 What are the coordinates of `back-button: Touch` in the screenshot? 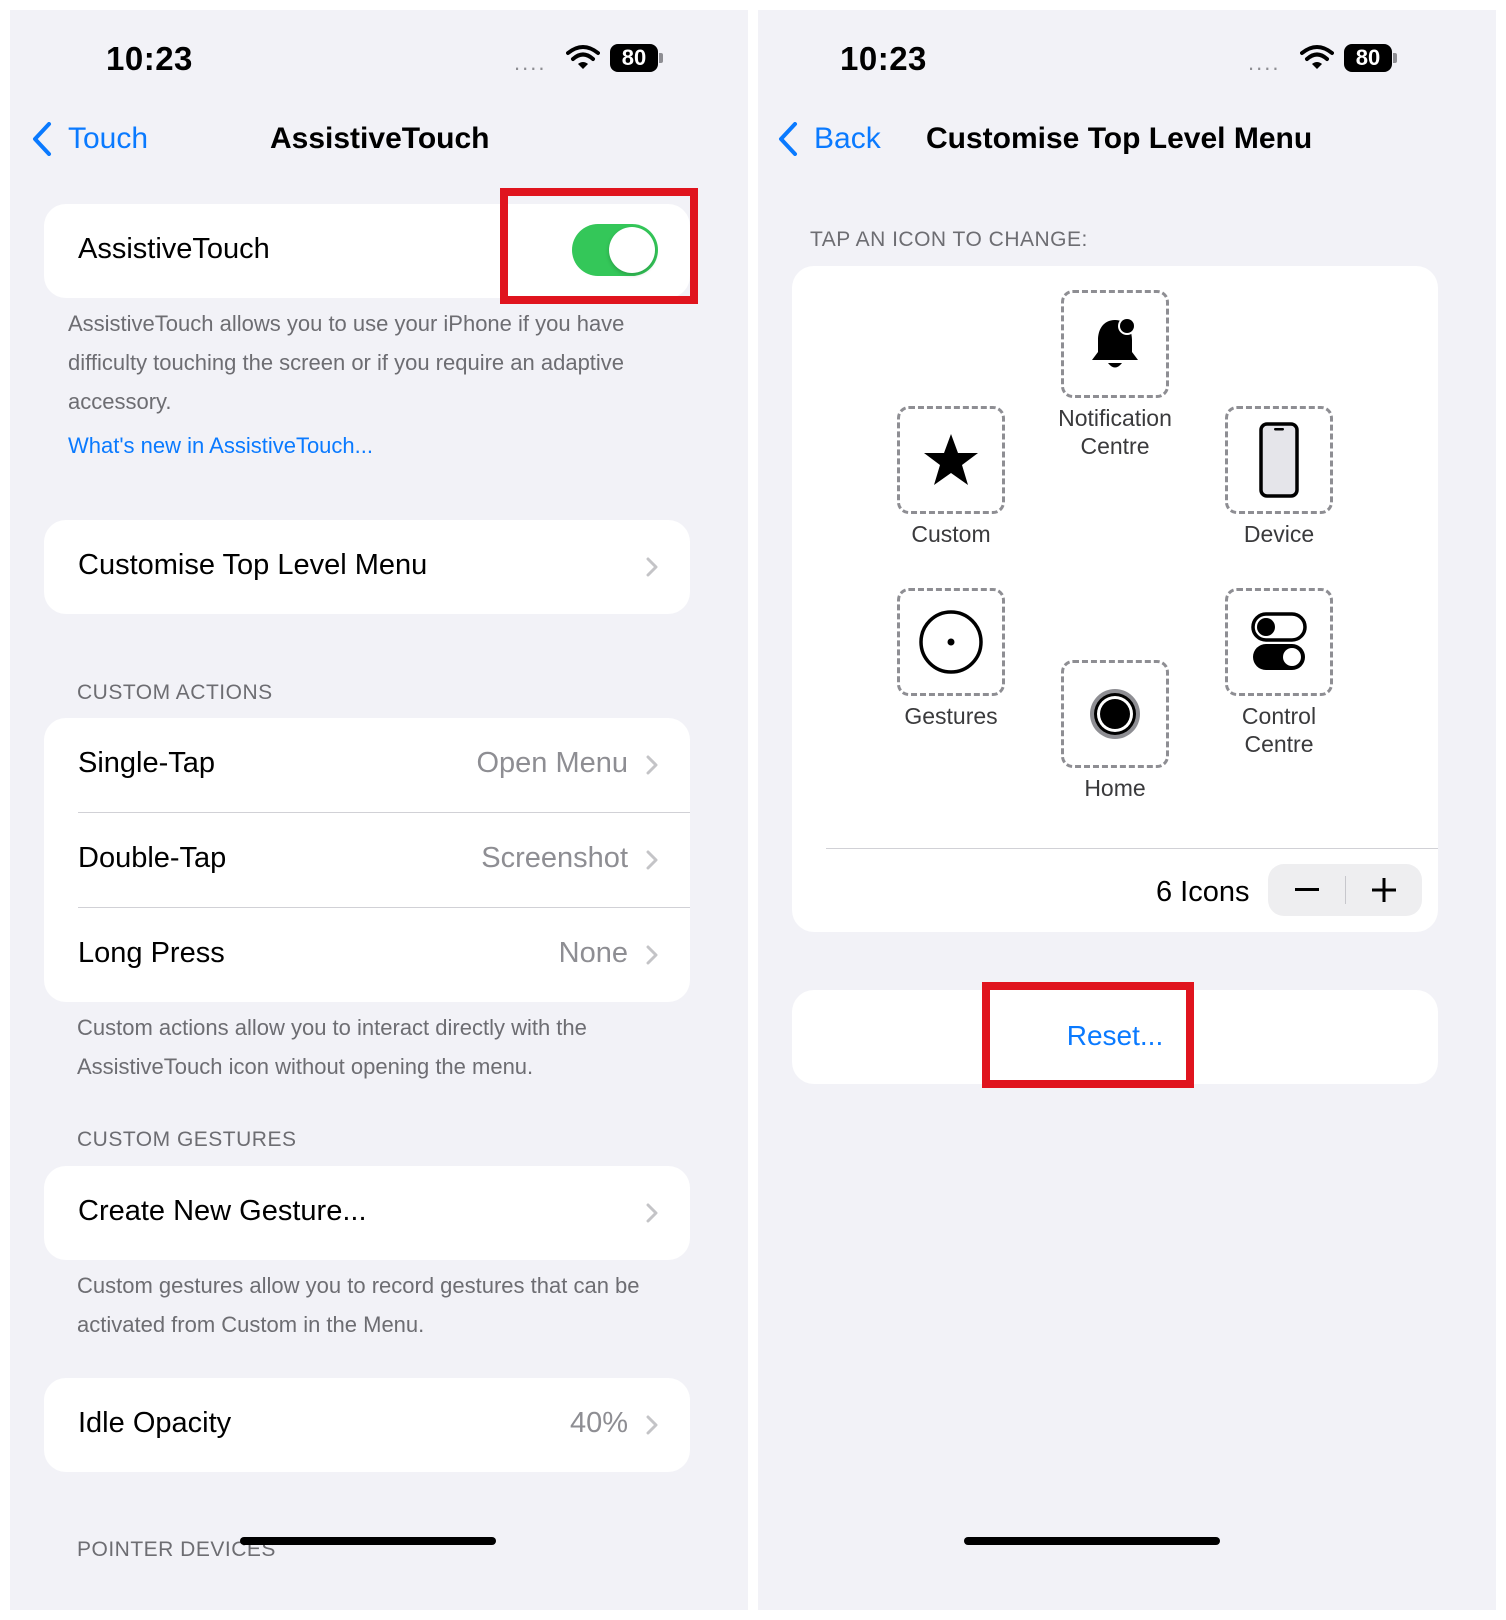 It's located at (102, 143).